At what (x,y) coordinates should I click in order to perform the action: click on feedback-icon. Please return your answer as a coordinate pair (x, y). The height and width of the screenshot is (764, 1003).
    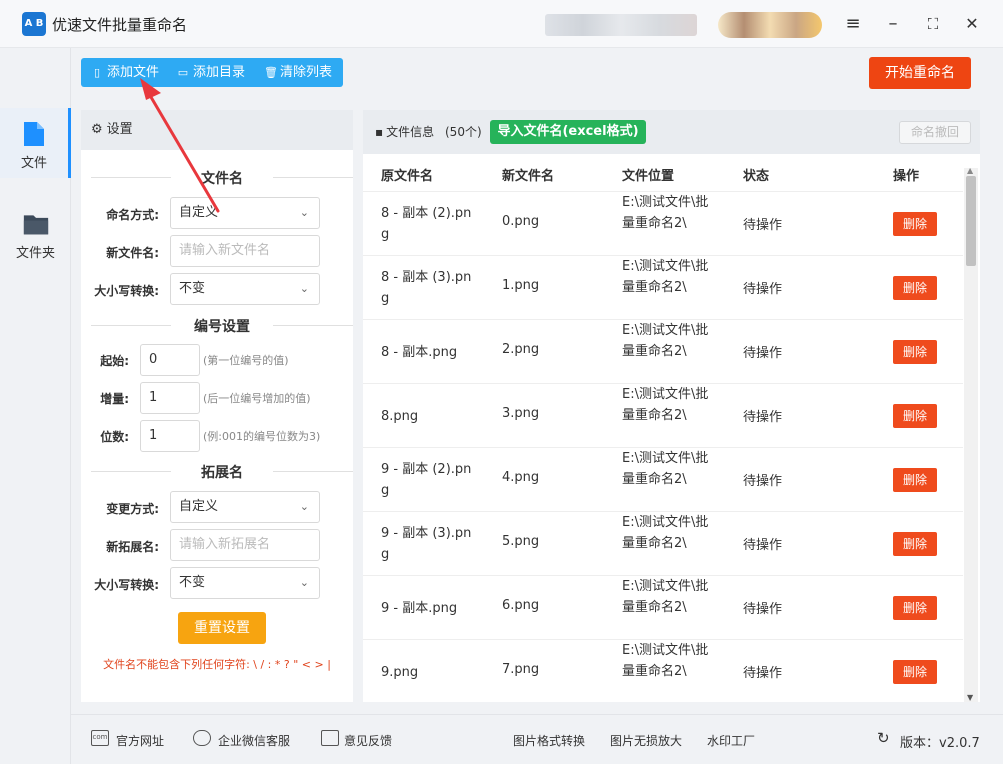
    Looking at the image, I should click on (330, 738).